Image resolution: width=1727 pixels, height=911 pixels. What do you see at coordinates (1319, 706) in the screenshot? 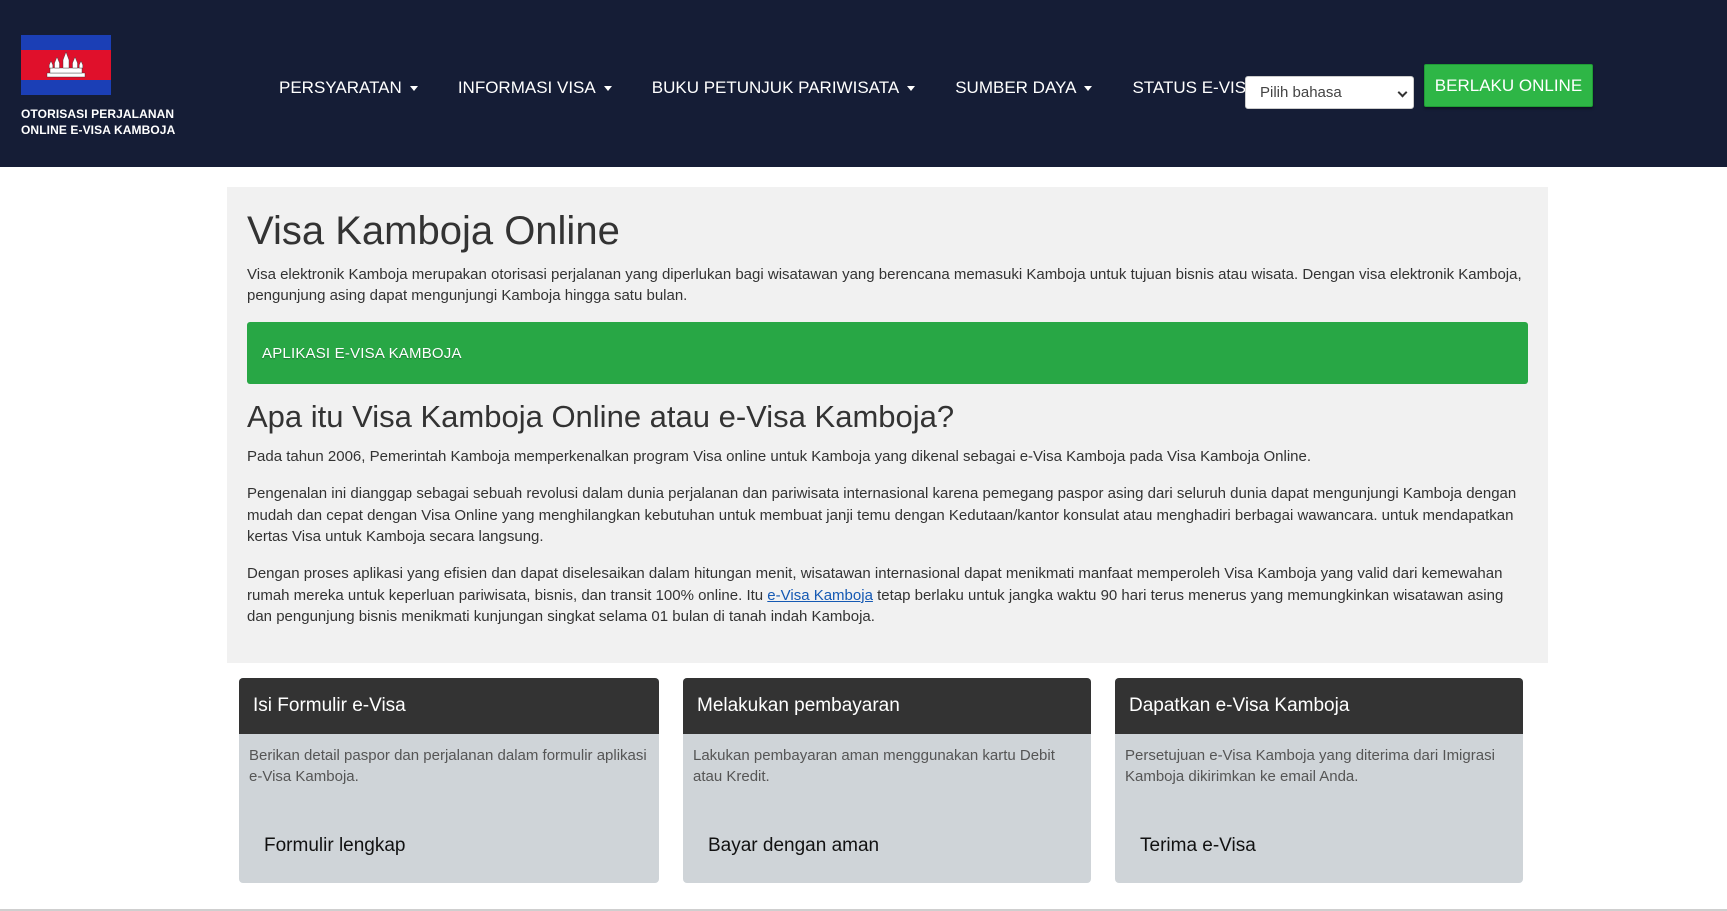
I see `card-title: Dapatkan e-Visa Kamboja` at bounding box center [1319, 706].